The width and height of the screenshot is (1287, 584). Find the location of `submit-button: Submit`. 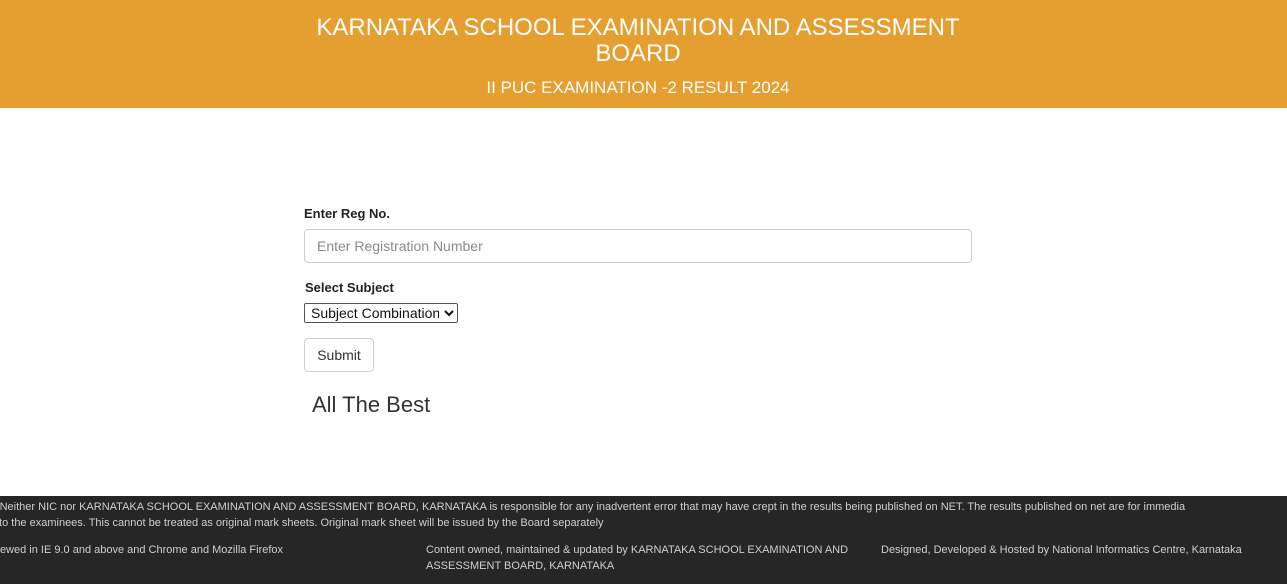

submit-button: Submit is located at coordinates (339, 355).